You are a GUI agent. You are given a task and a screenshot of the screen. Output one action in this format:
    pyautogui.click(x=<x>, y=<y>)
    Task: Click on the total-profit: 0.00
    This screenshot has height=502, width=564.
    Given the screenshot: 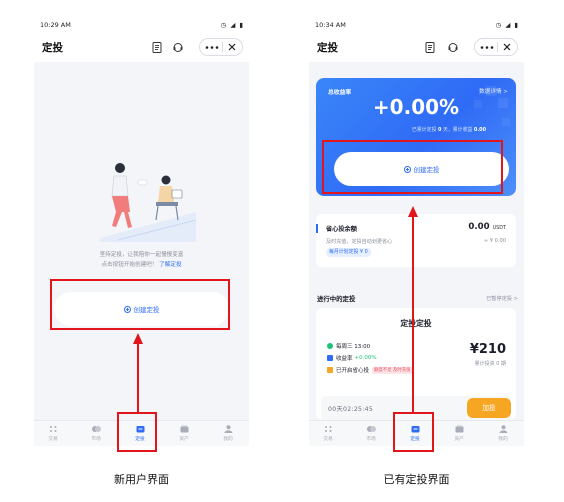 What is the action you would take?
    pyautogui.click(x=479, y=130)
    